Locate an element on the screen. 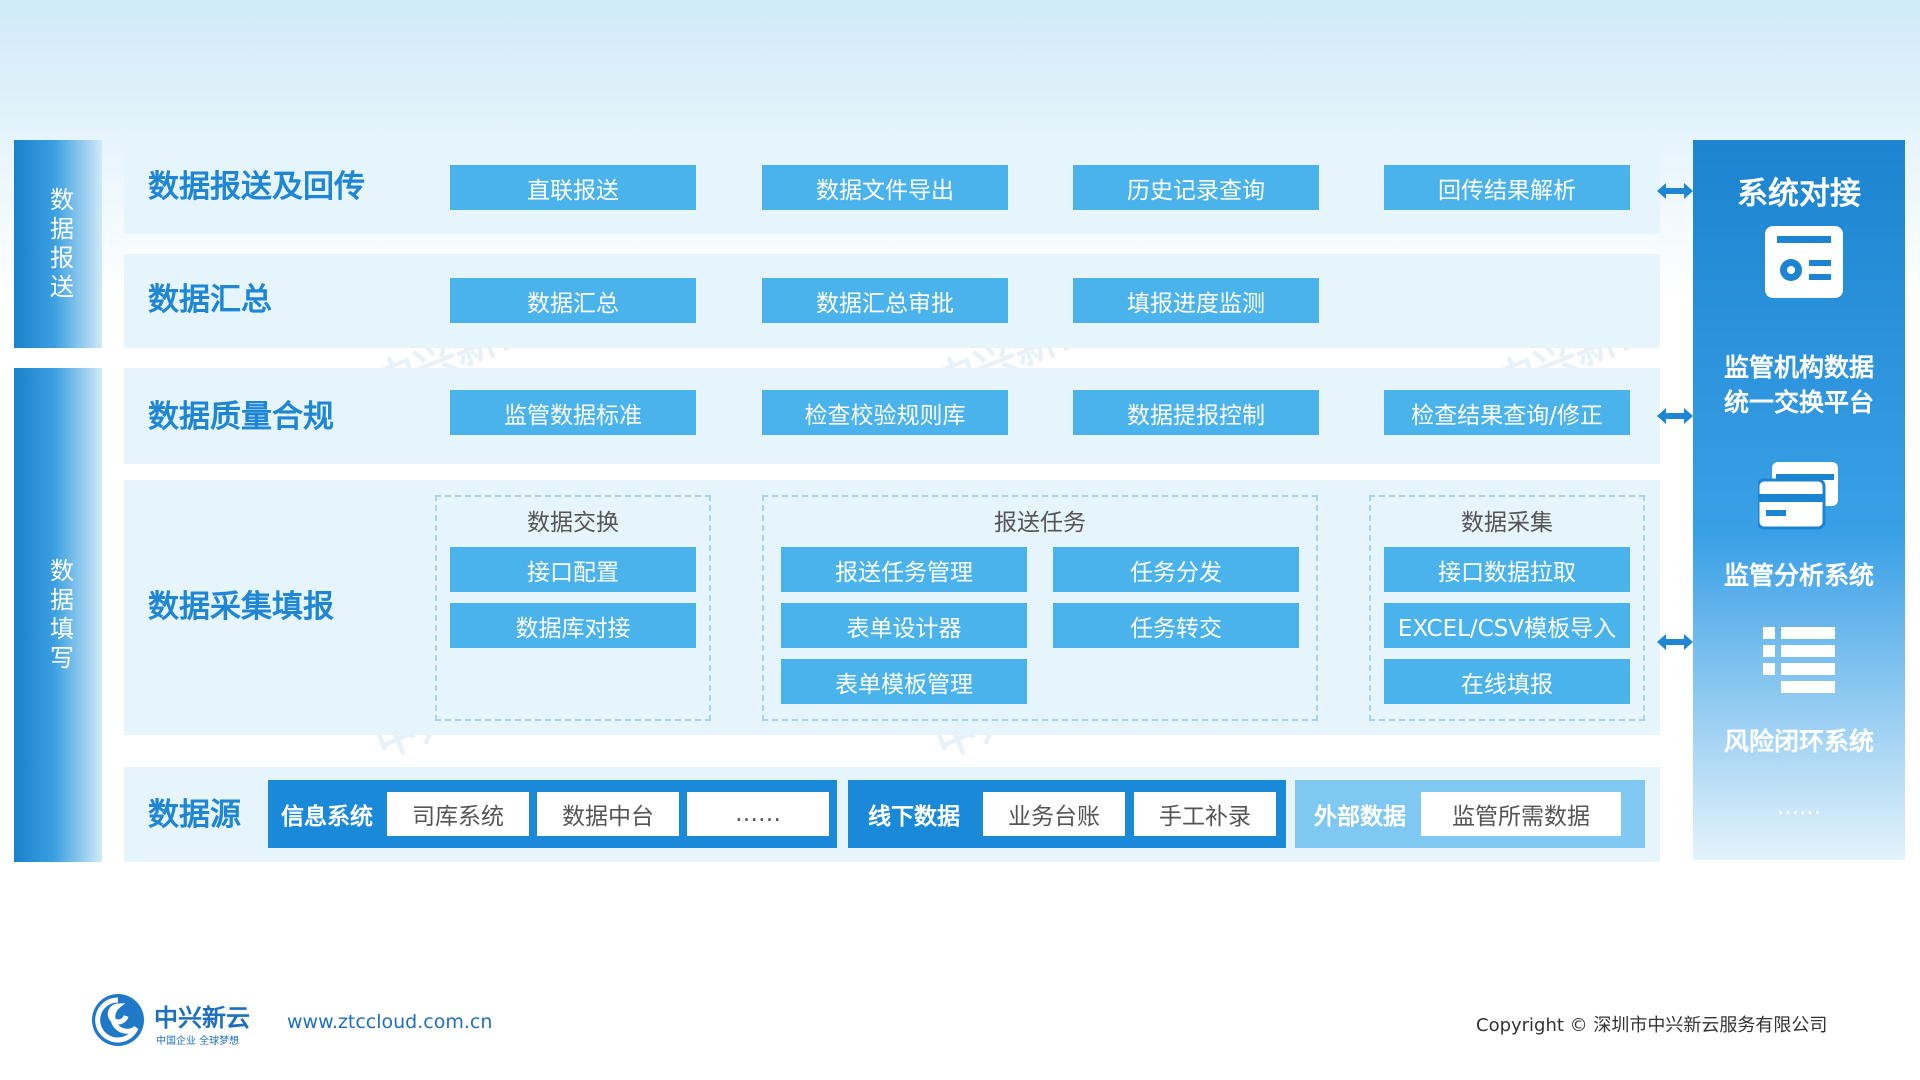 The height and width of the screenshot is (1080, 1920). btn-history-query: 历史记录查询 is located at coordinates (1196, 187).